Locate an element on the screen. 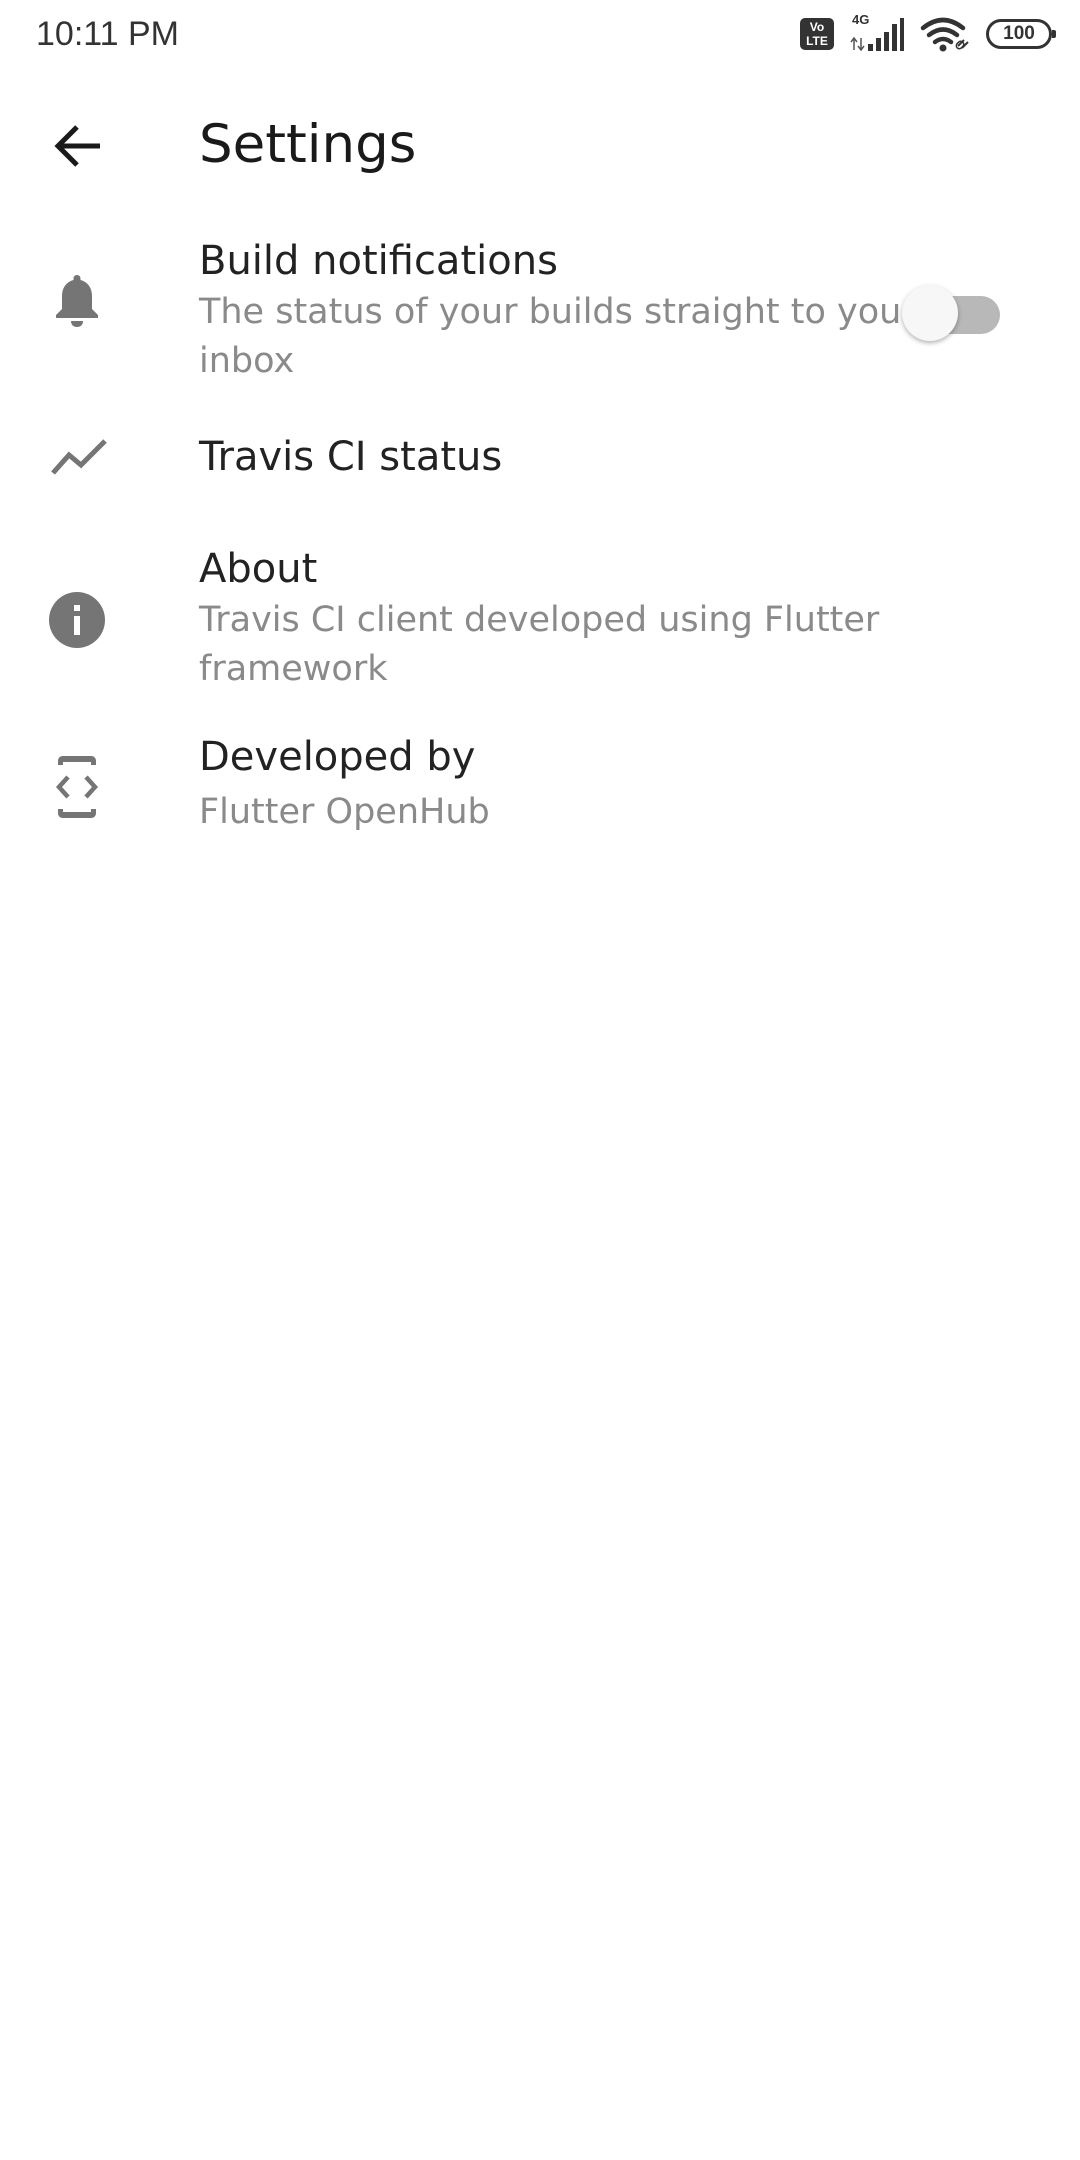 The image size is (1080, 2160). about-title: About is located at coordinates (258, 569).